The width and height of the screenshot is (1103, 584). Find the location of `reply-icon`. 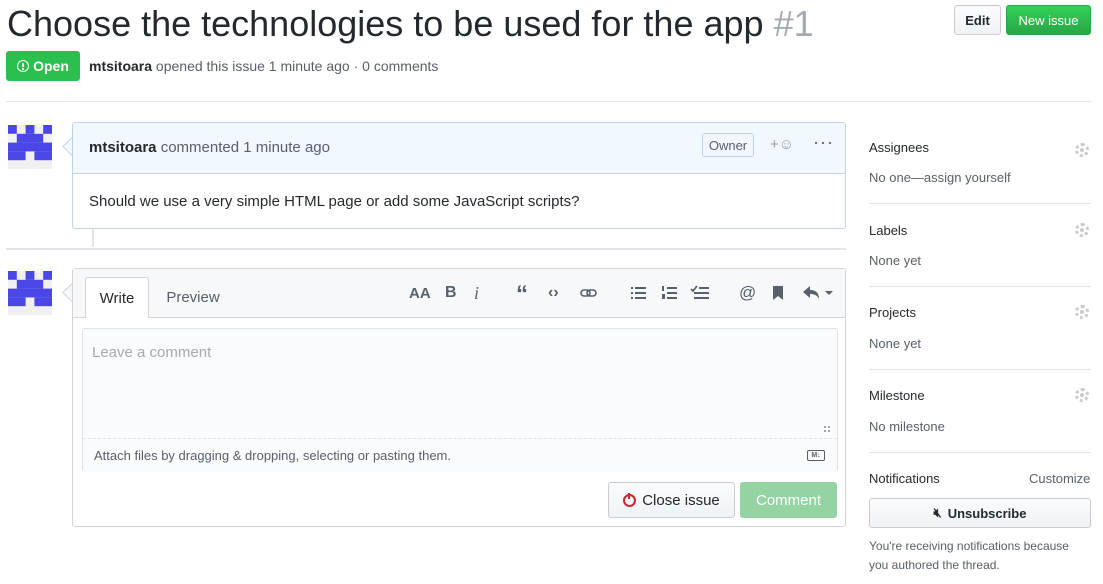

reply-icon is located at coordinates (817, 293).